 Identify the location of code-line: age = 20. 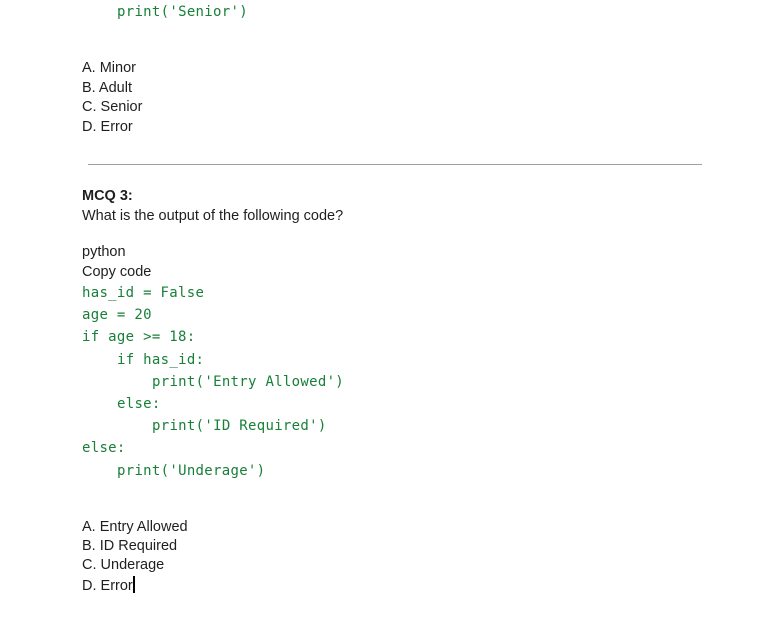
(117, 315).